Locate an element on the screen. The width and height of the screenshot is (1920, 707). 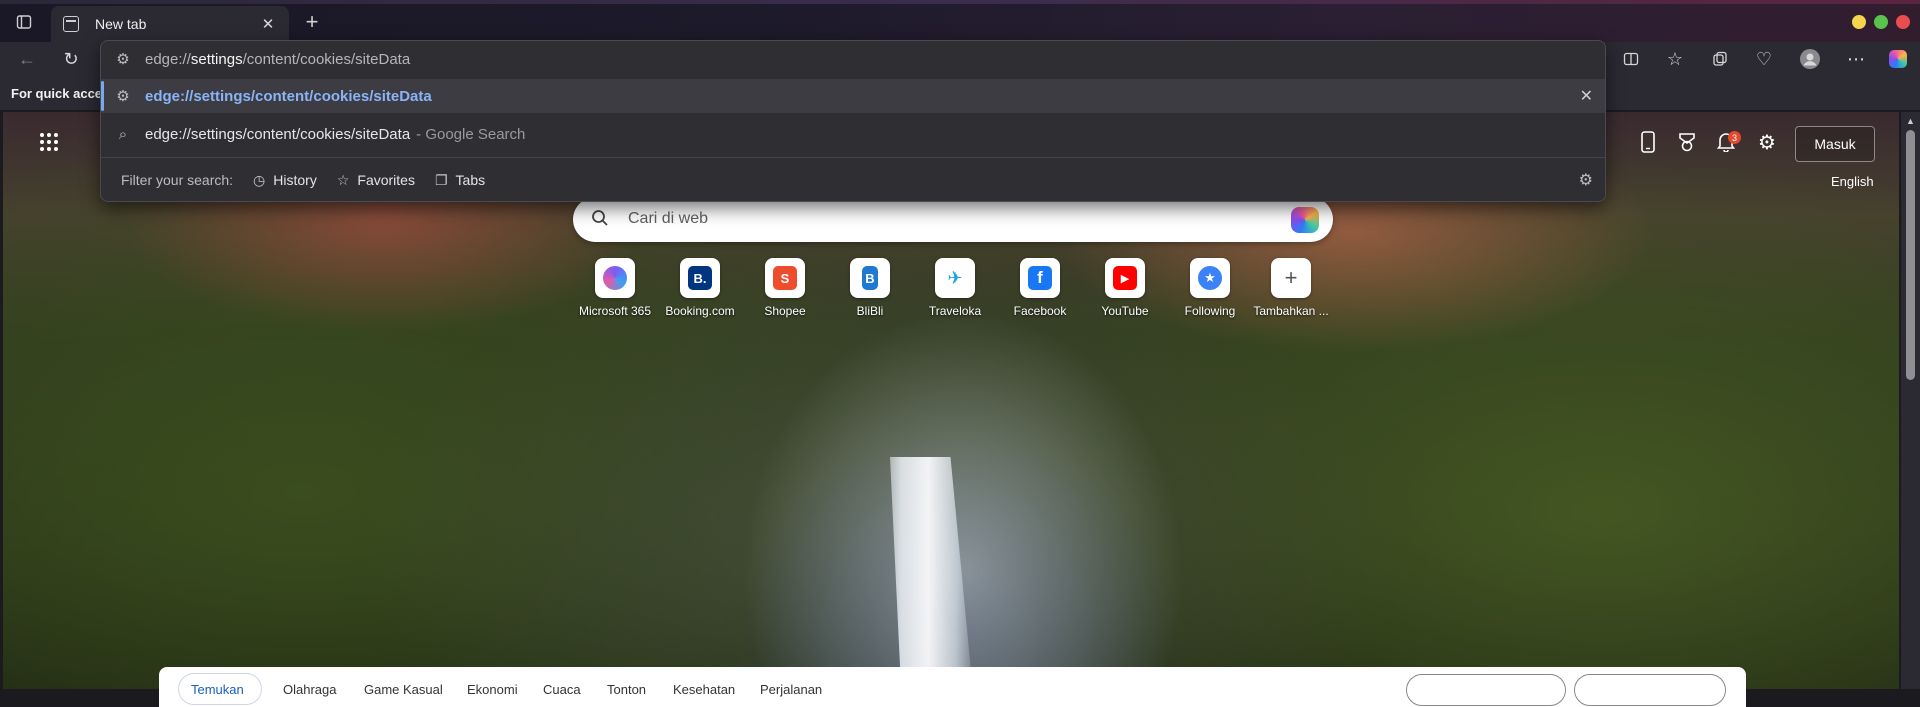
traveloka-bird-icon: ✈ is located at coordinates (955, 277).